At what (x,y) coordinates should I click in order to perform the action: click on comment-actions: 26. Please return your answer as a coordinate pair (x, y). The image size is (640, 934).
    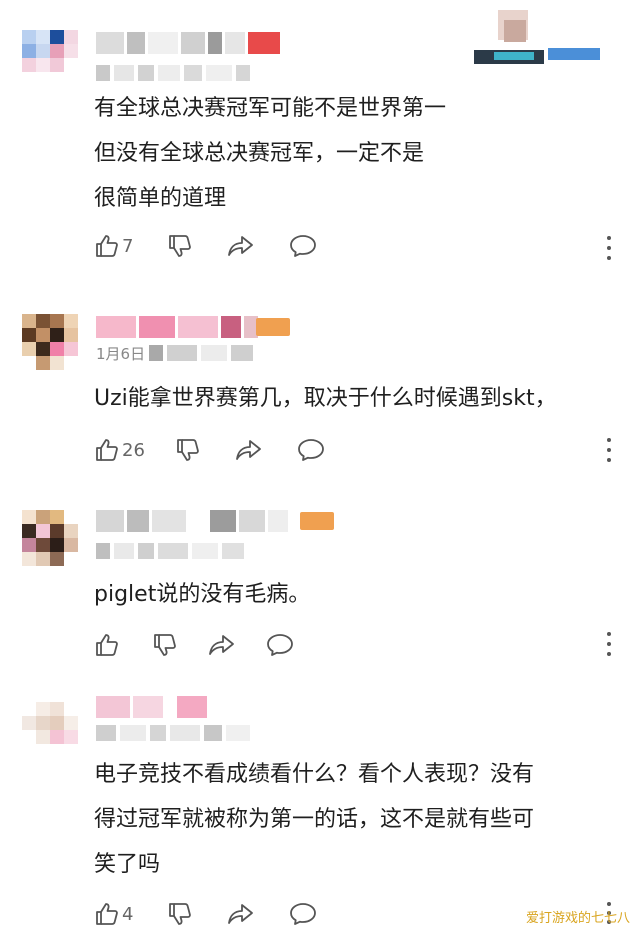
    Looking at the image, I should click on (219, 450).